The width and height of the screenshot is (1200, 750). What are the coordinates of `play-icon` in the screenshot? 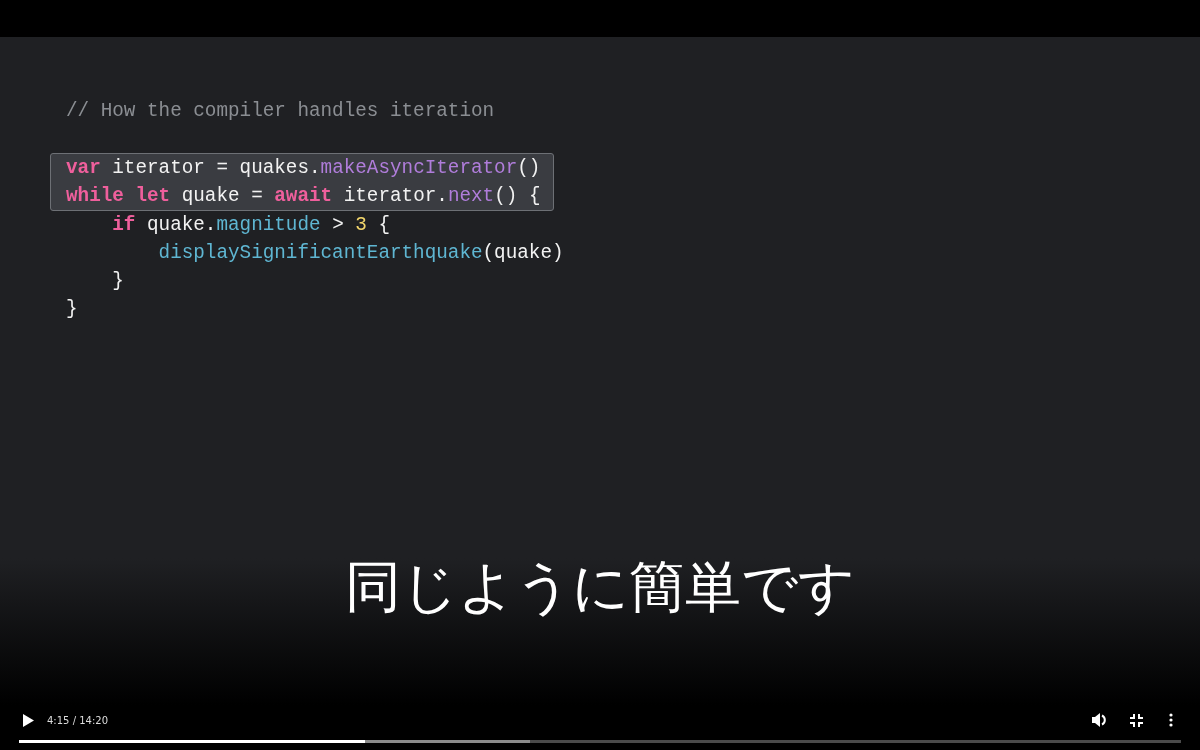 It's located at (28, 720).